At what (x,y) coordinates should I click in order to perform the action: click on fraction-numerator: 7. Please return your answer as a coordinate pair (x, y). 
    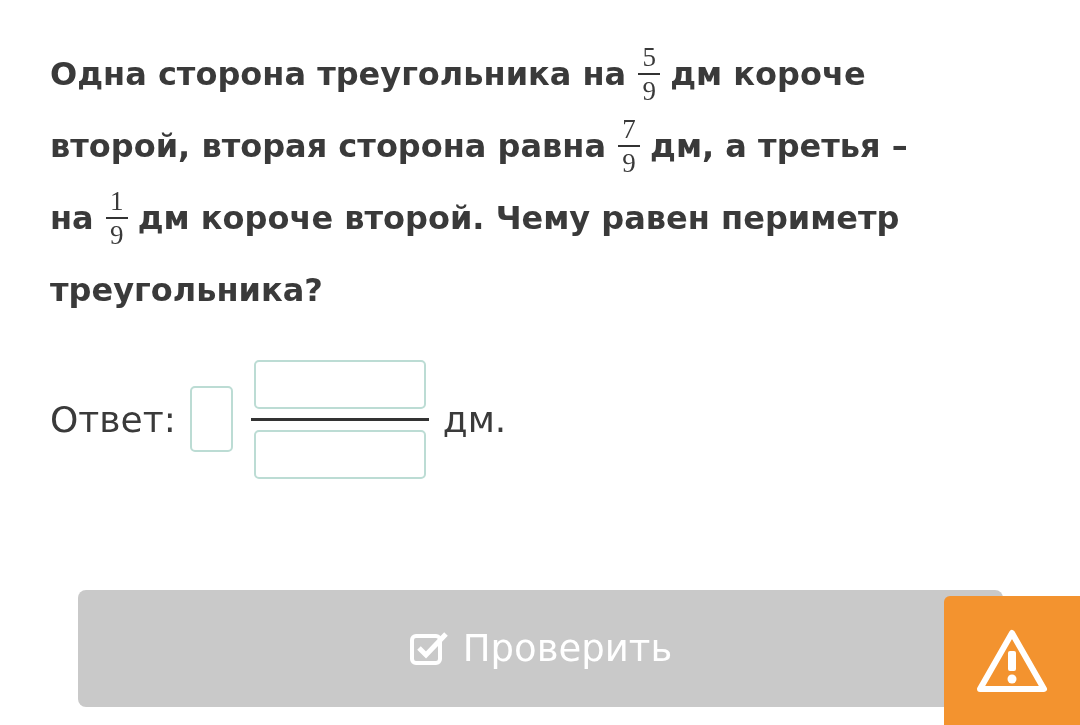
    Looking at the image, I should click on (629, 129).